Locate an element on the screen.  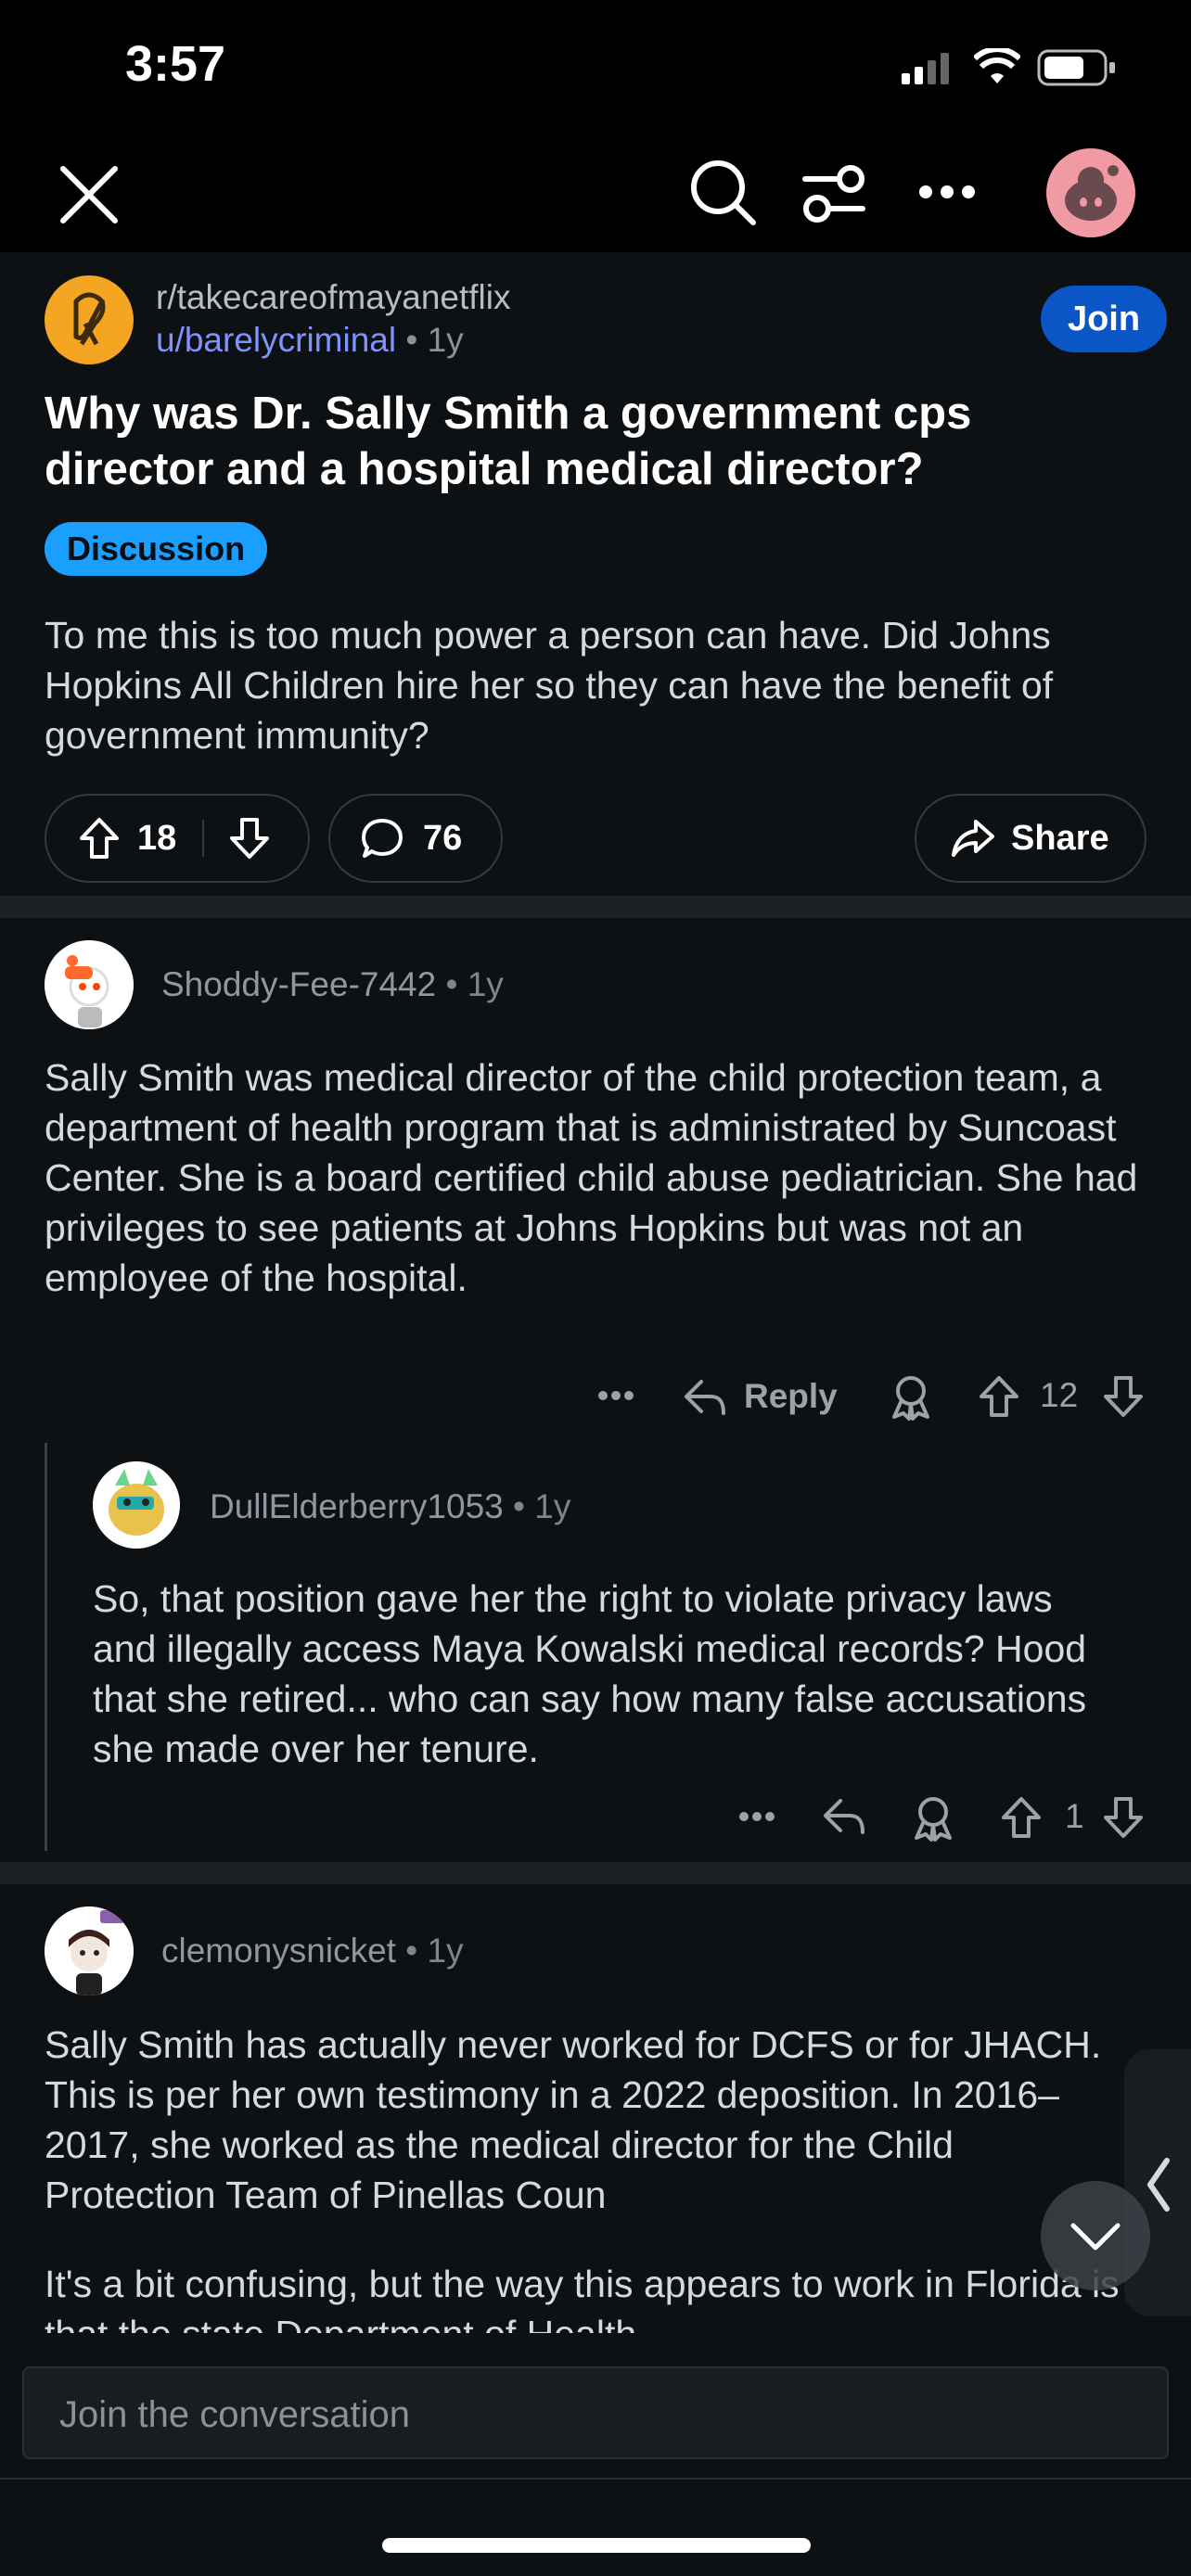
post-meta: u/barelycriminal • 1y is located at coordinates (310, 341).